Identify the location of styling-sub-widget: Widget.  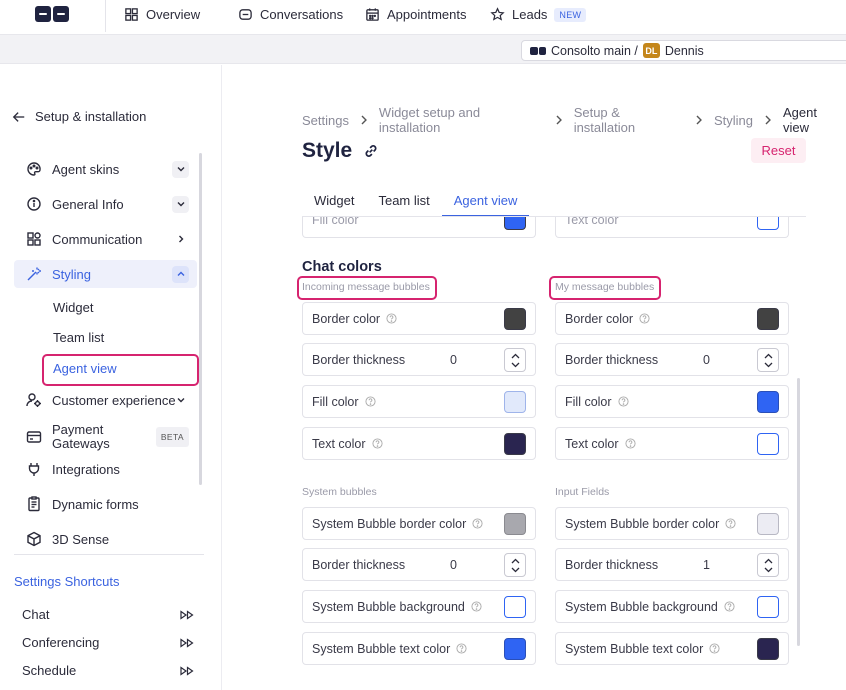
(73, 307).